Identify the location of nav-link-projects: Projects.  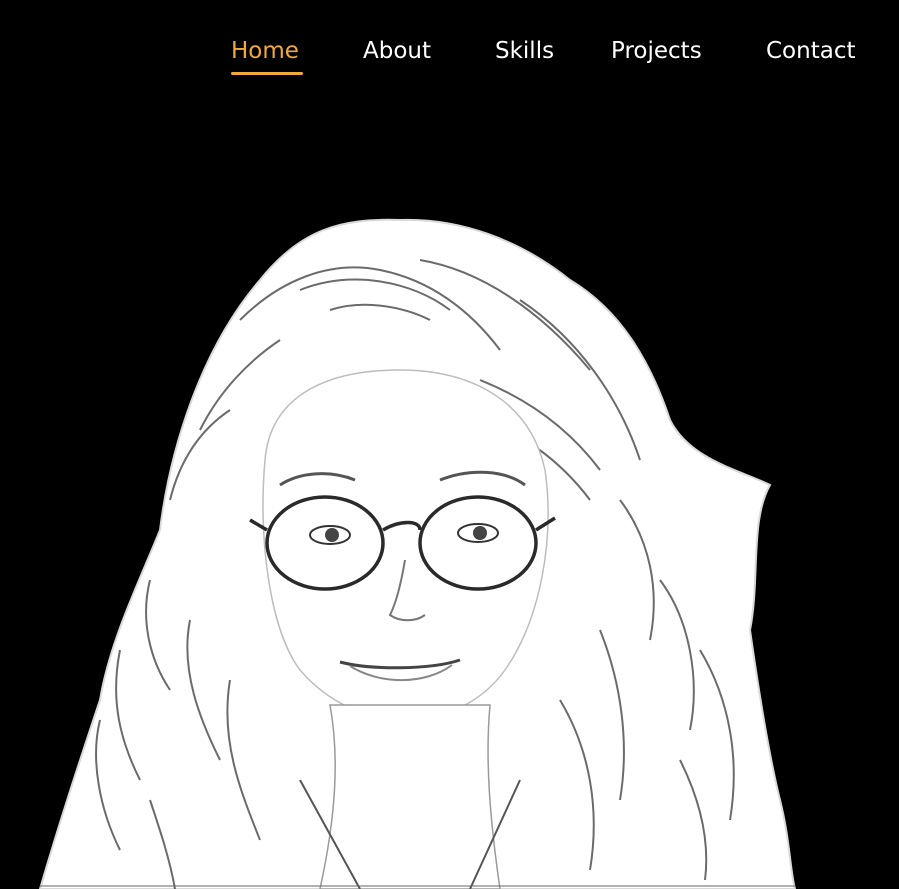
(656, 51).